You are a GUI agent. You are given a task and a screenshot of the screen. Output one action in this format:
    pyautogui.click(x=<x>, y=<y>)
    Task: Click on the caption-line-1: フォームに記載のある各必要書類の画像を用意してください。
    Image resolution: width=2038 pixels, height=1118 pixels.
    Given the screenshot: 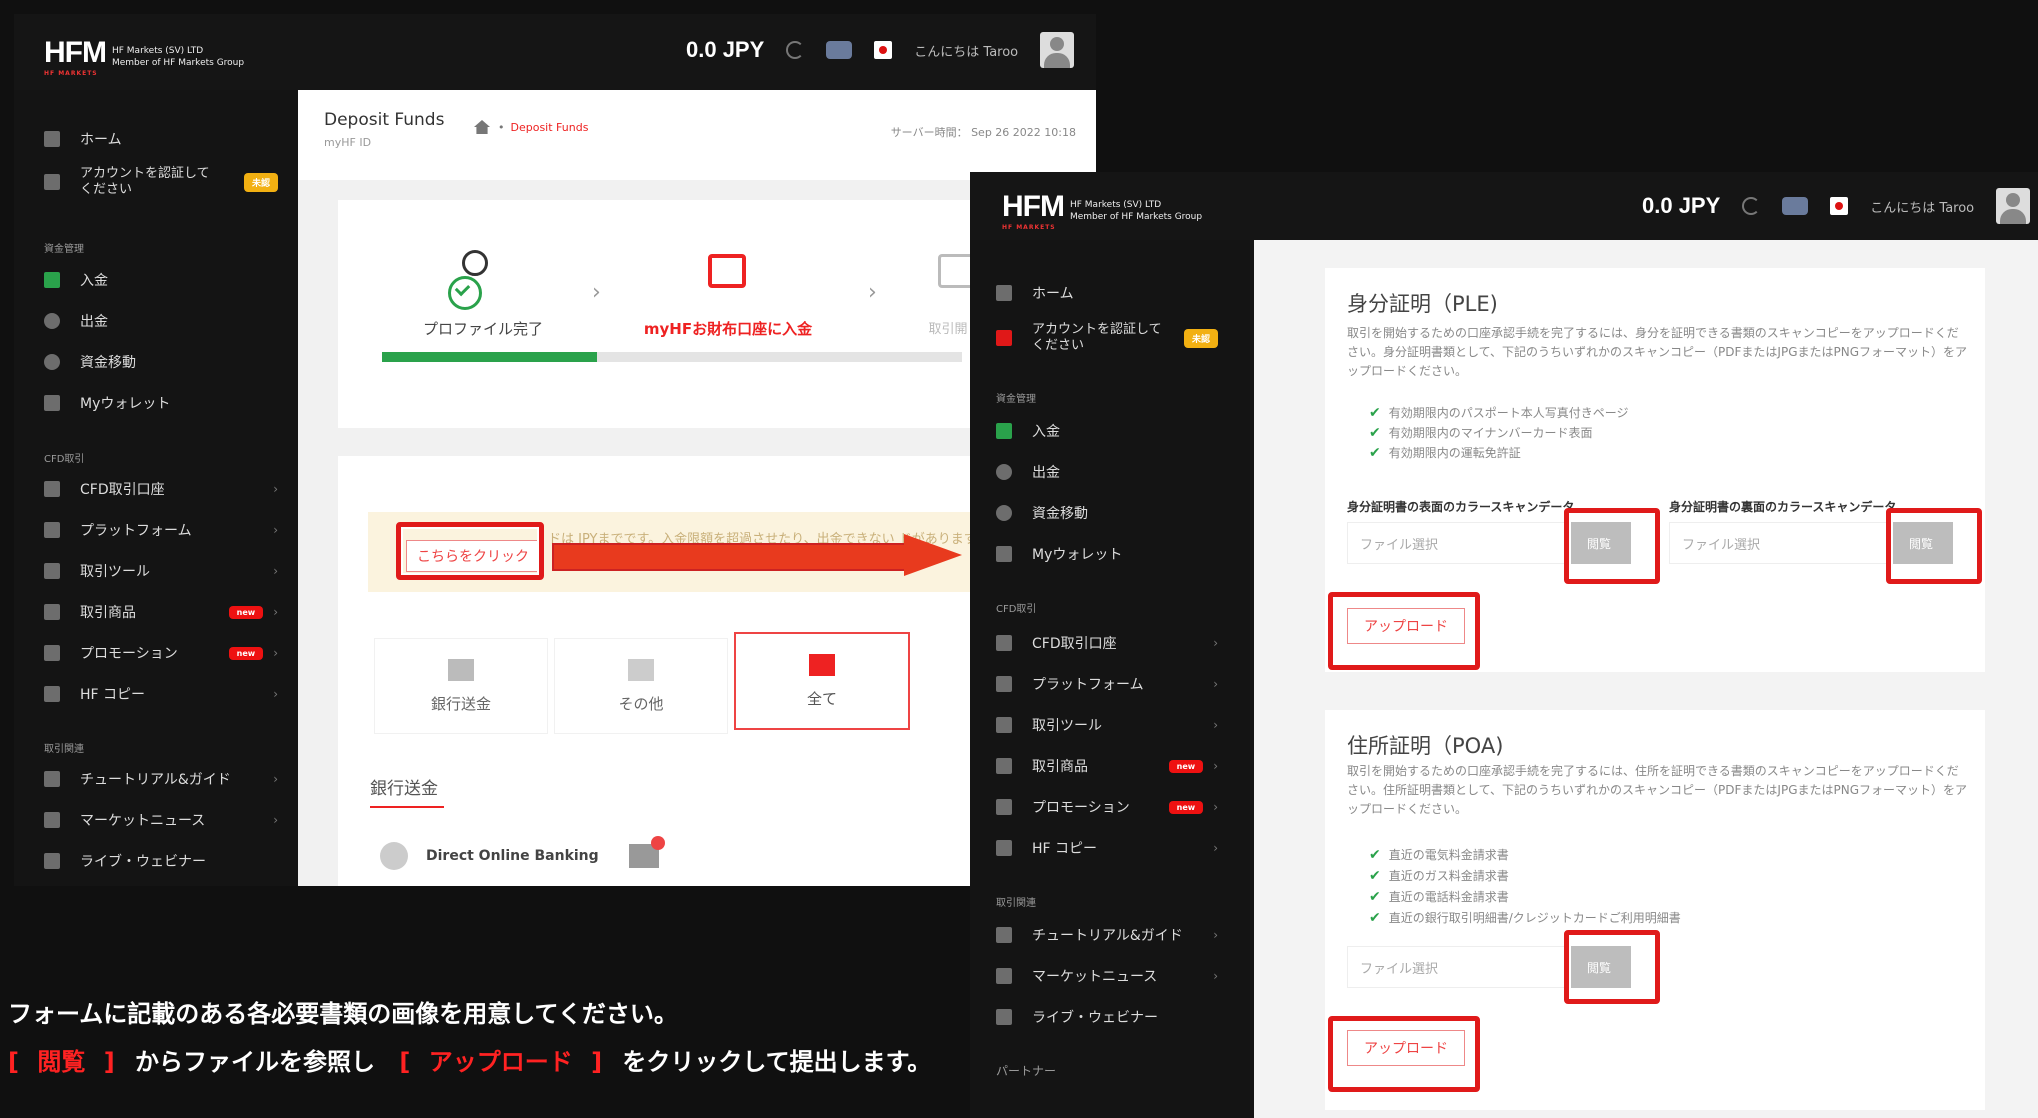 What is the action you would take?
    pyautogui.click(x=343, y=1014)
    